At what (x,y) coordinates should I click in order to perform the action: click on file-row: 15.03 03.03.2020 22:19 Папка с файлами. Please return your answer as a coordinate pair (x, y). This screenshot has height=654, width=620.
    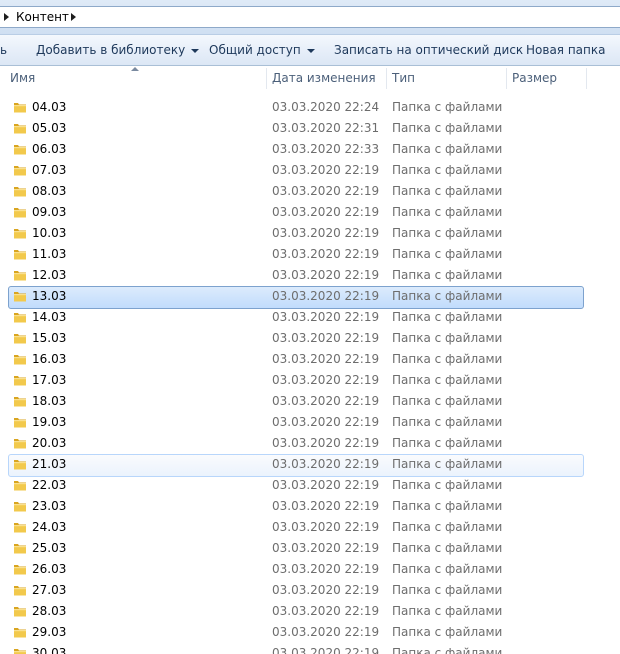
    Looking at the image, I should click on (310, 338).